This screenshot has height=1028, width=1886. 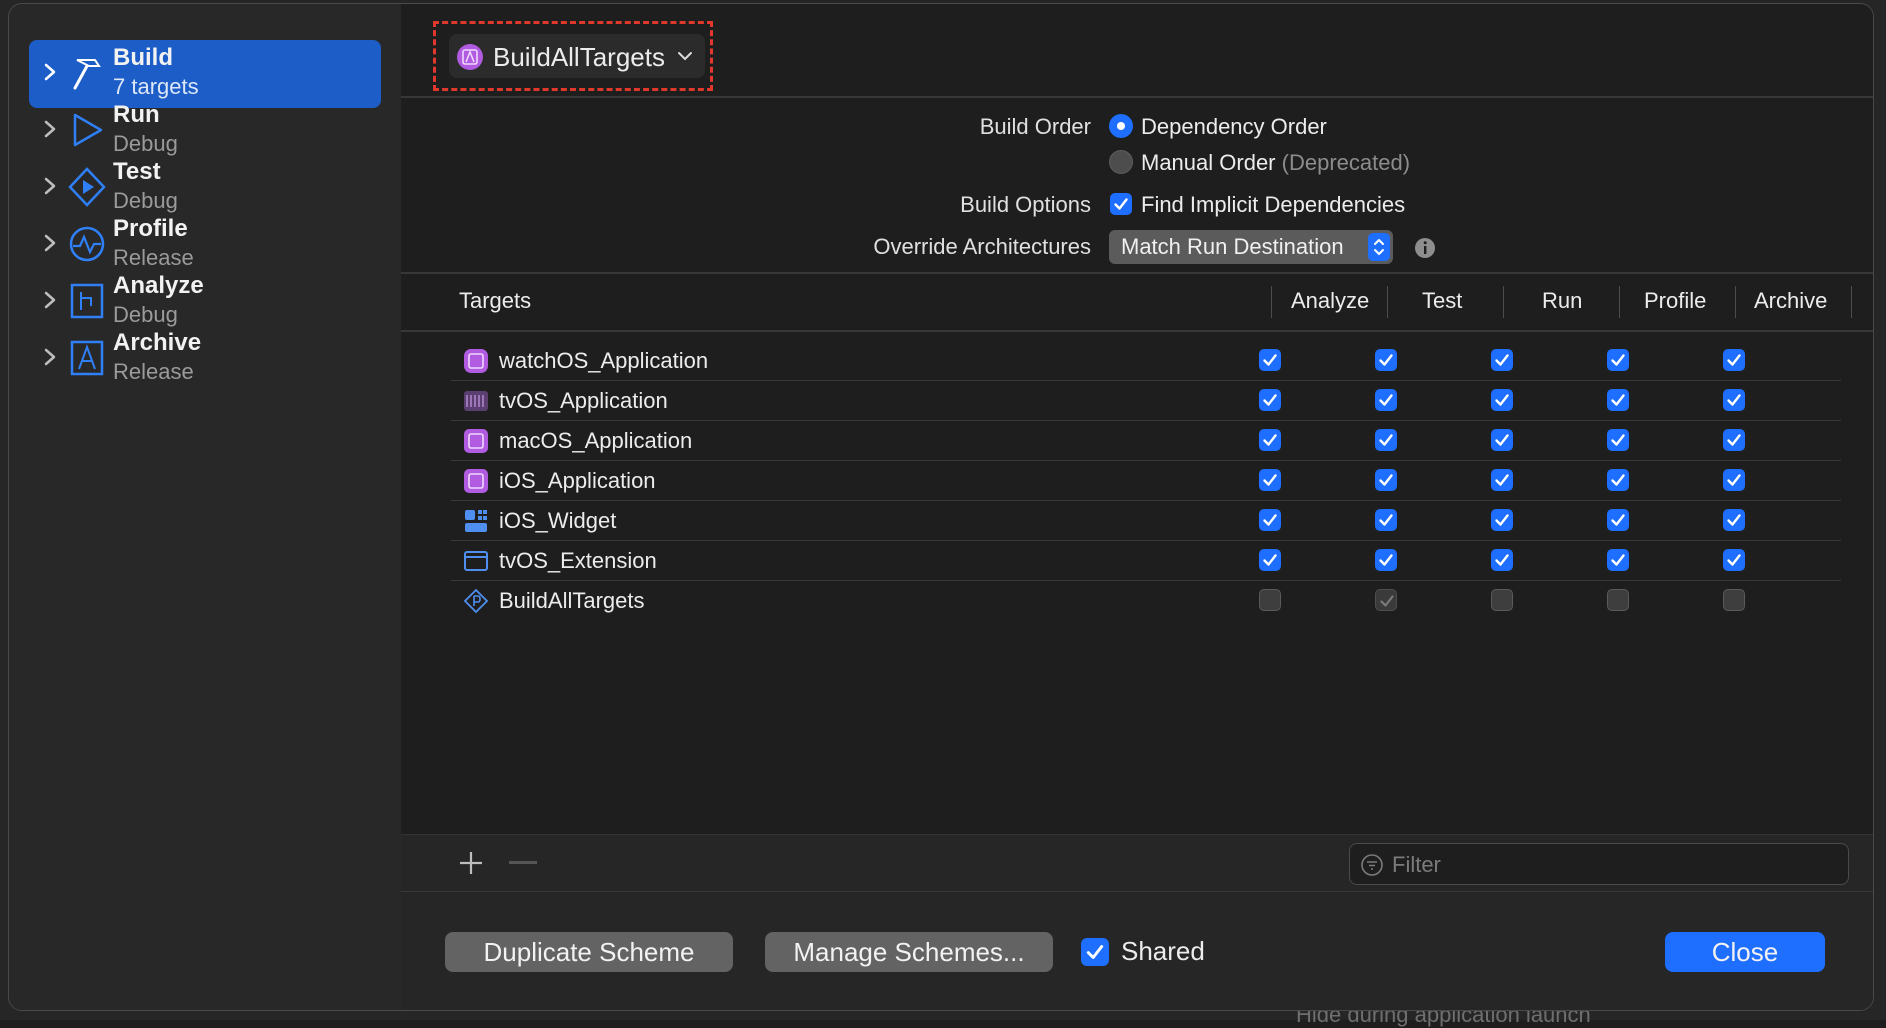 I want to click on tv-app-icon, so click(x=476, y=401).